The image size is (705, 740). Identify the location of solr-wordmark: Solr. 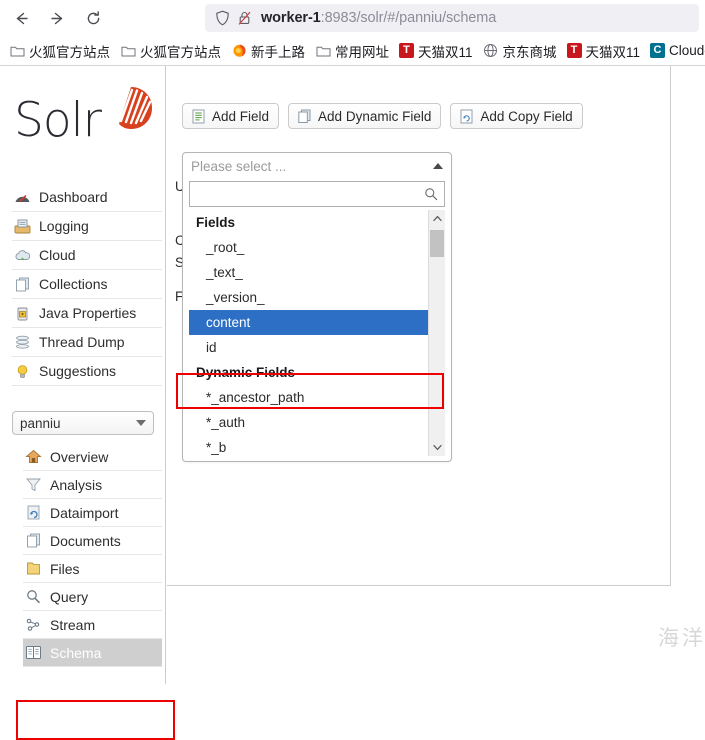
(58, 120).